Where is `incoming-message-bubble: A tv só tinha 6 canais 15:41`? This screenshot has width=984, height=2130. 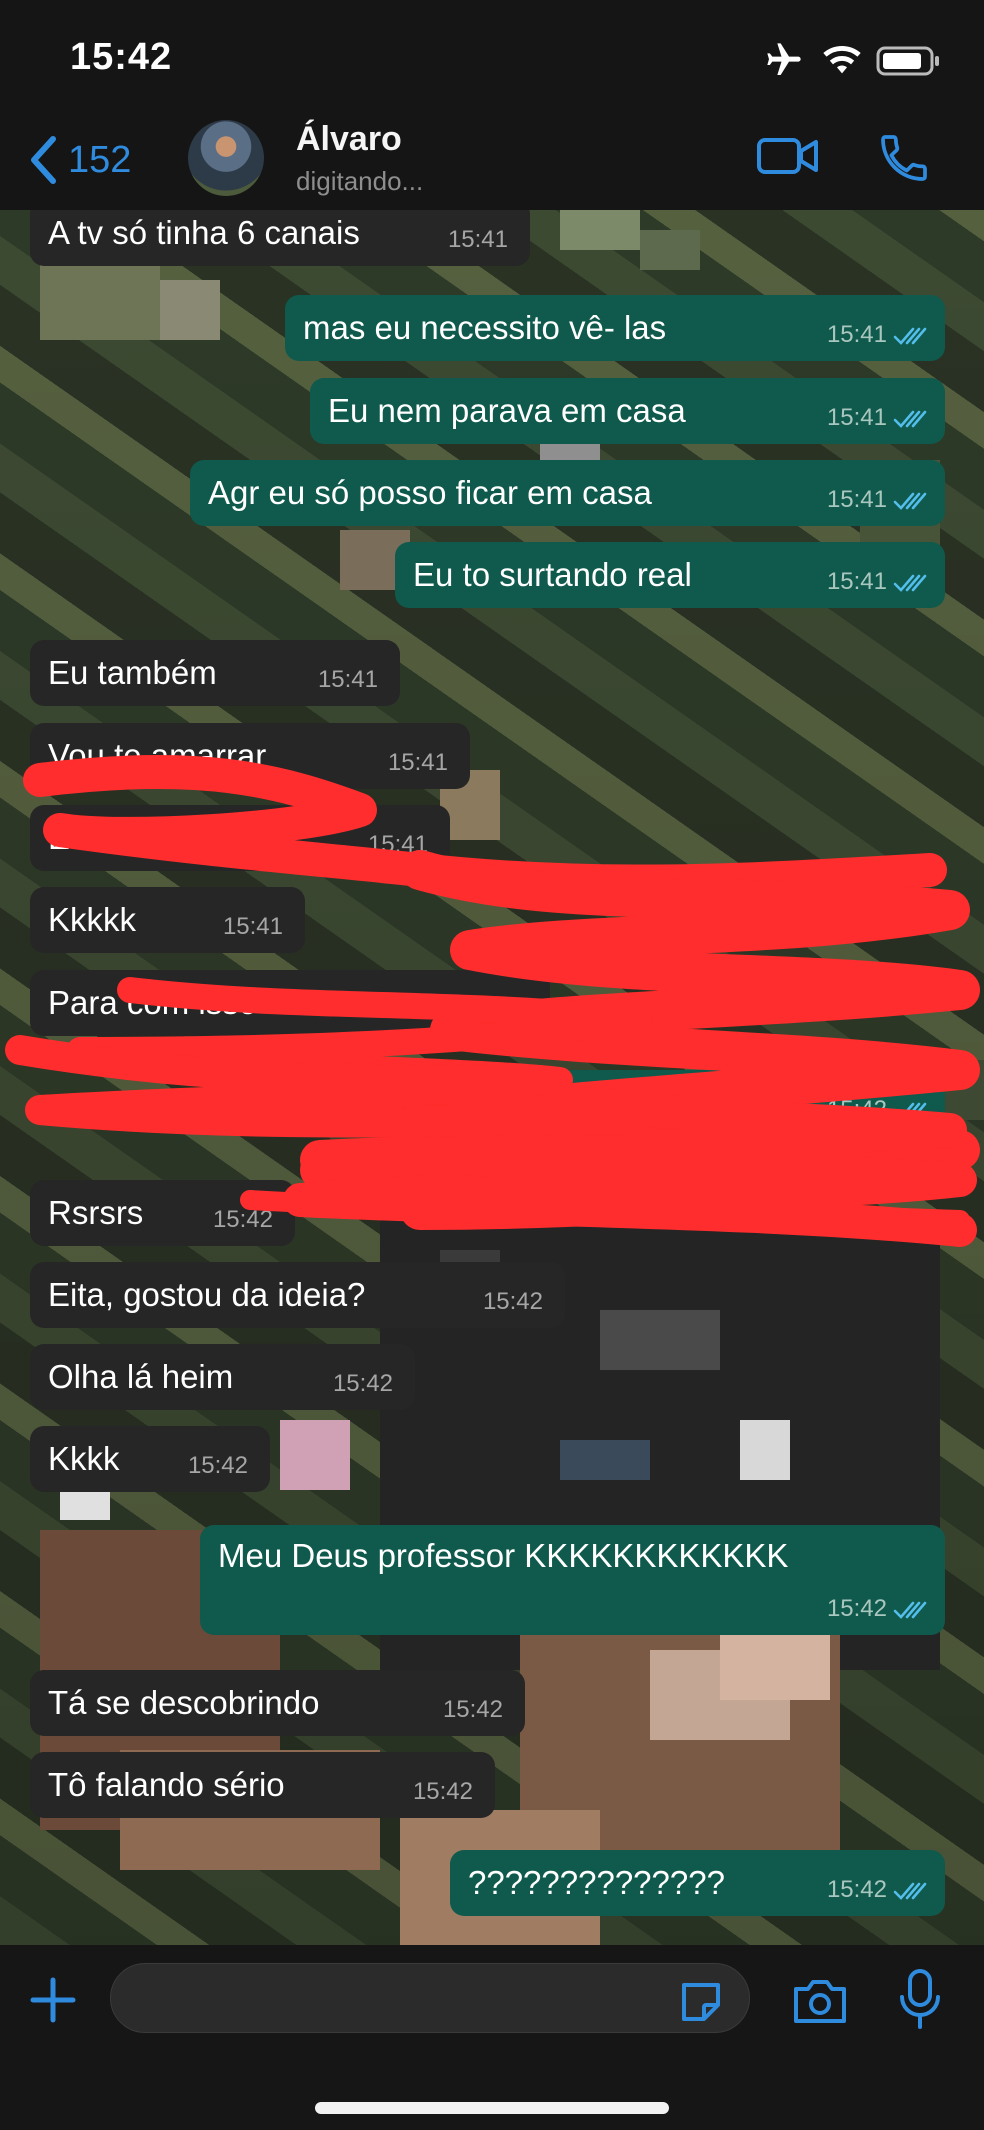
incoming-message-bubble: A tv só tinha 6 canais 15:41 is located at coordinates (280, 238).